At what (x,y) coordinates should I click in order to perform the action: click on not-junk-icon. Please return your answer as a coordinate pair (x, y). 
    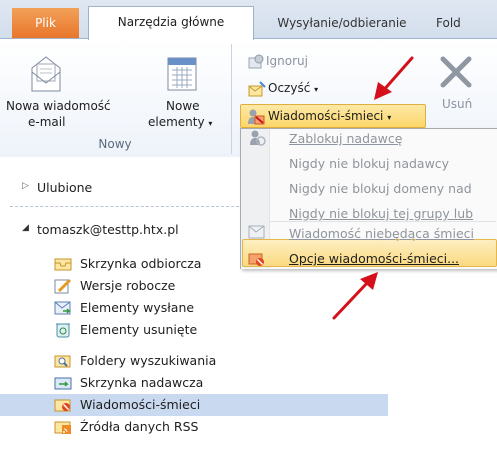
    Looking at the image, I should click on (256, 232).